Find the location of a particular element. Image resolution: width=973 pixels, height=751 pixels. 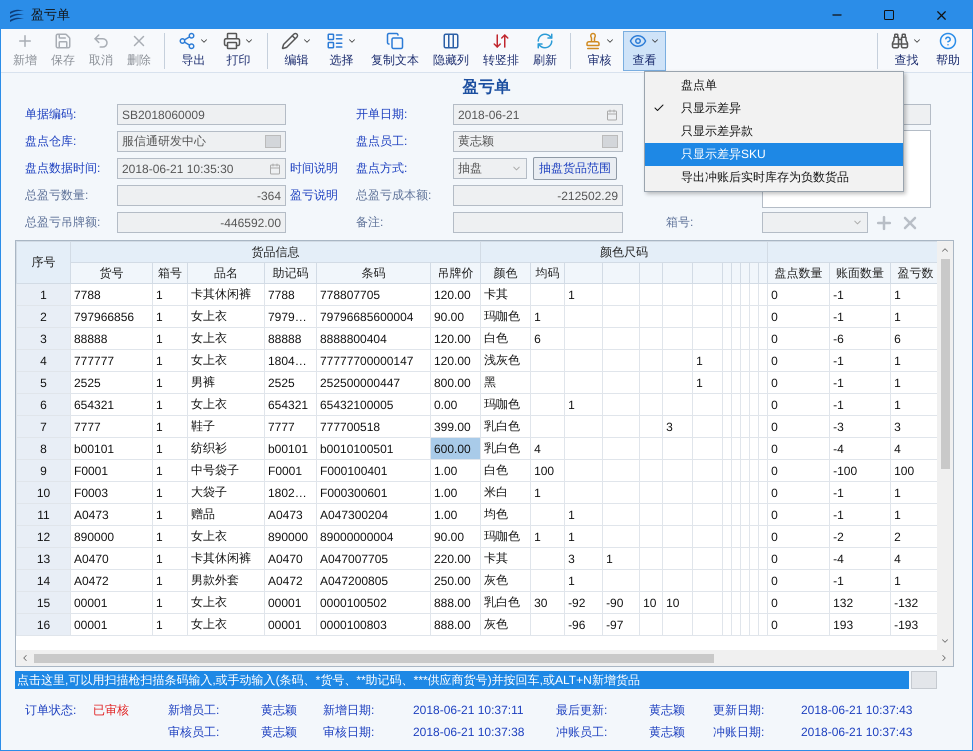

toolbar-button: 打印 is located at coordinates (238, 50).